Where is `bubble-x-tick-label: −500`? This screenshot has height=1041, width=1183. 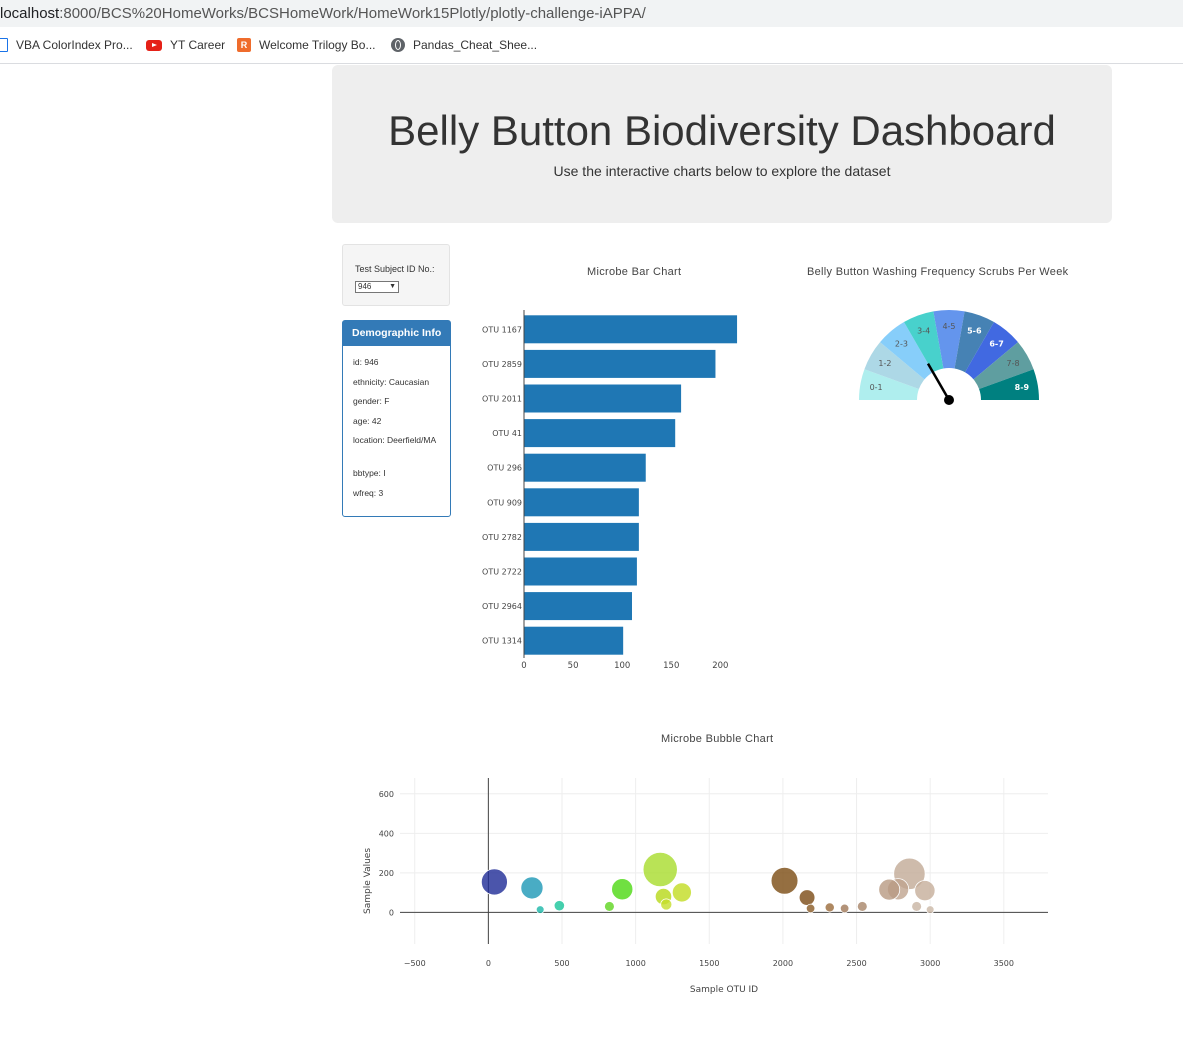 bubble-x-tick-label: −500 is located at coordinates (415, 963).